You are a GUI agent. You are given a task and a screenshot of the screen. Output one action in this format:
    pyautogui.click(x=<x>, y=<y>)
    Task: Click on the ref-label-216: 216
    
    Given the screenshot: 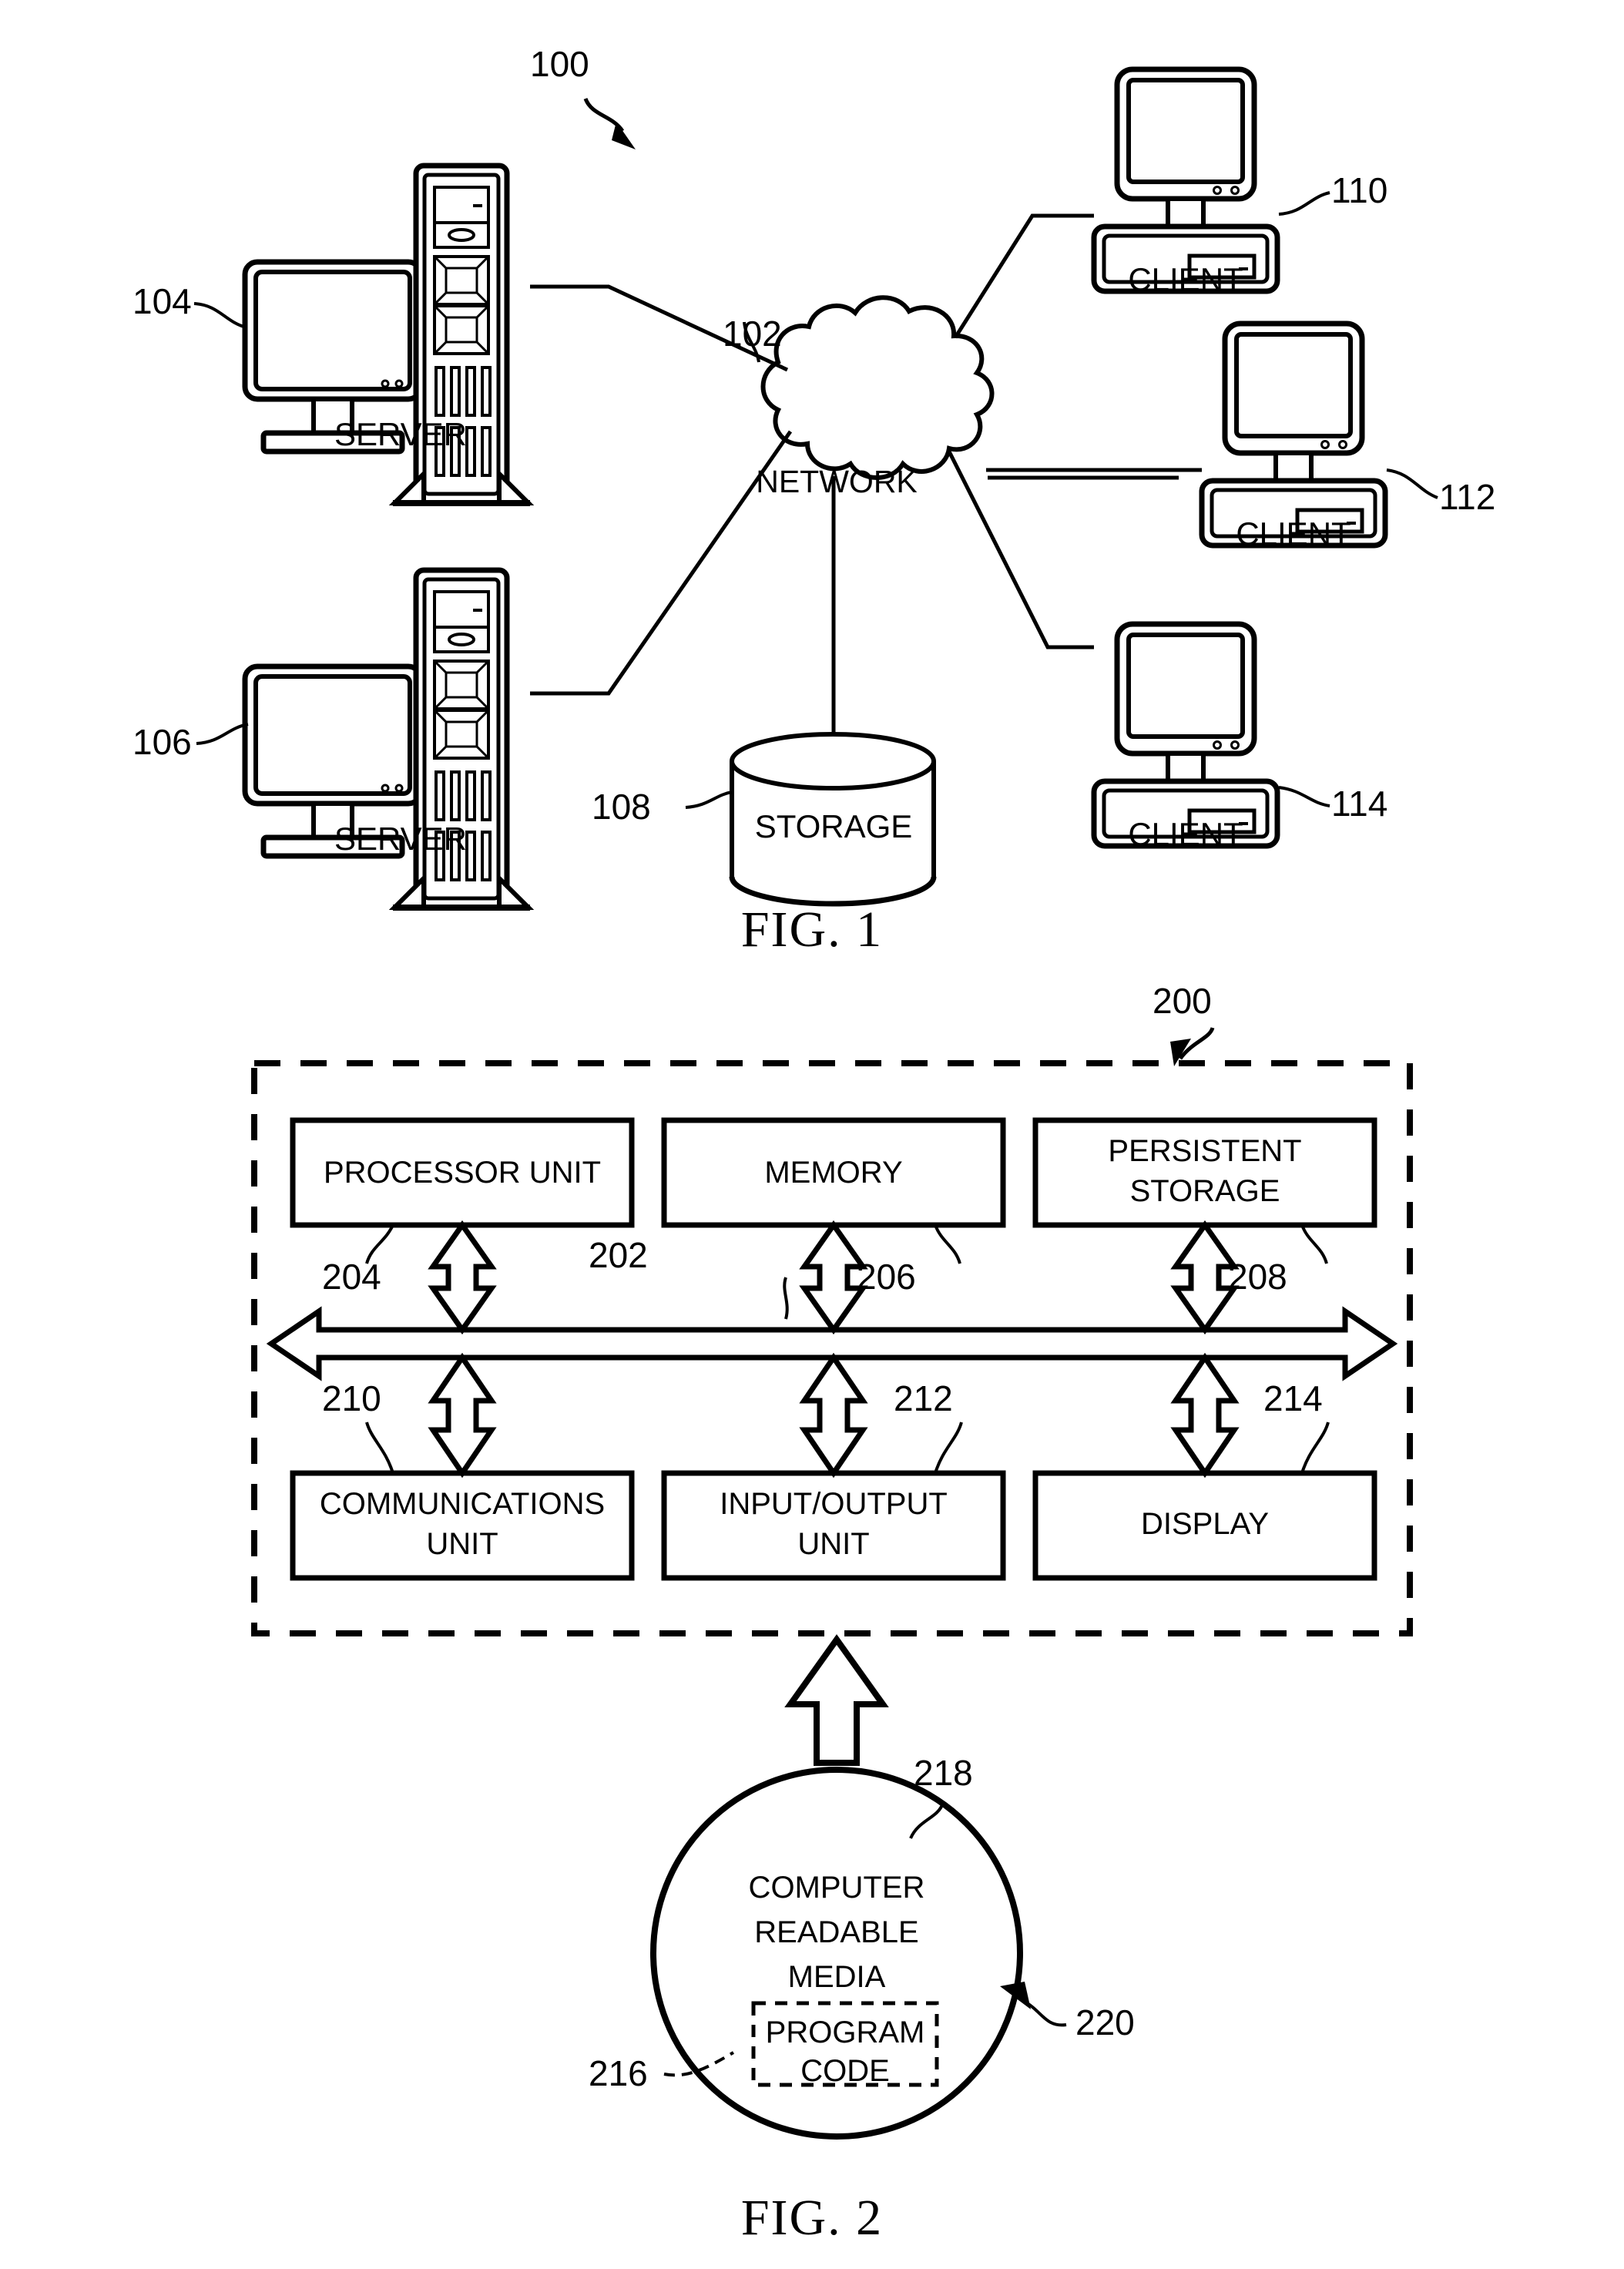 What is the action you would take?
    pyautogui.click(x=618, y=2073)
    